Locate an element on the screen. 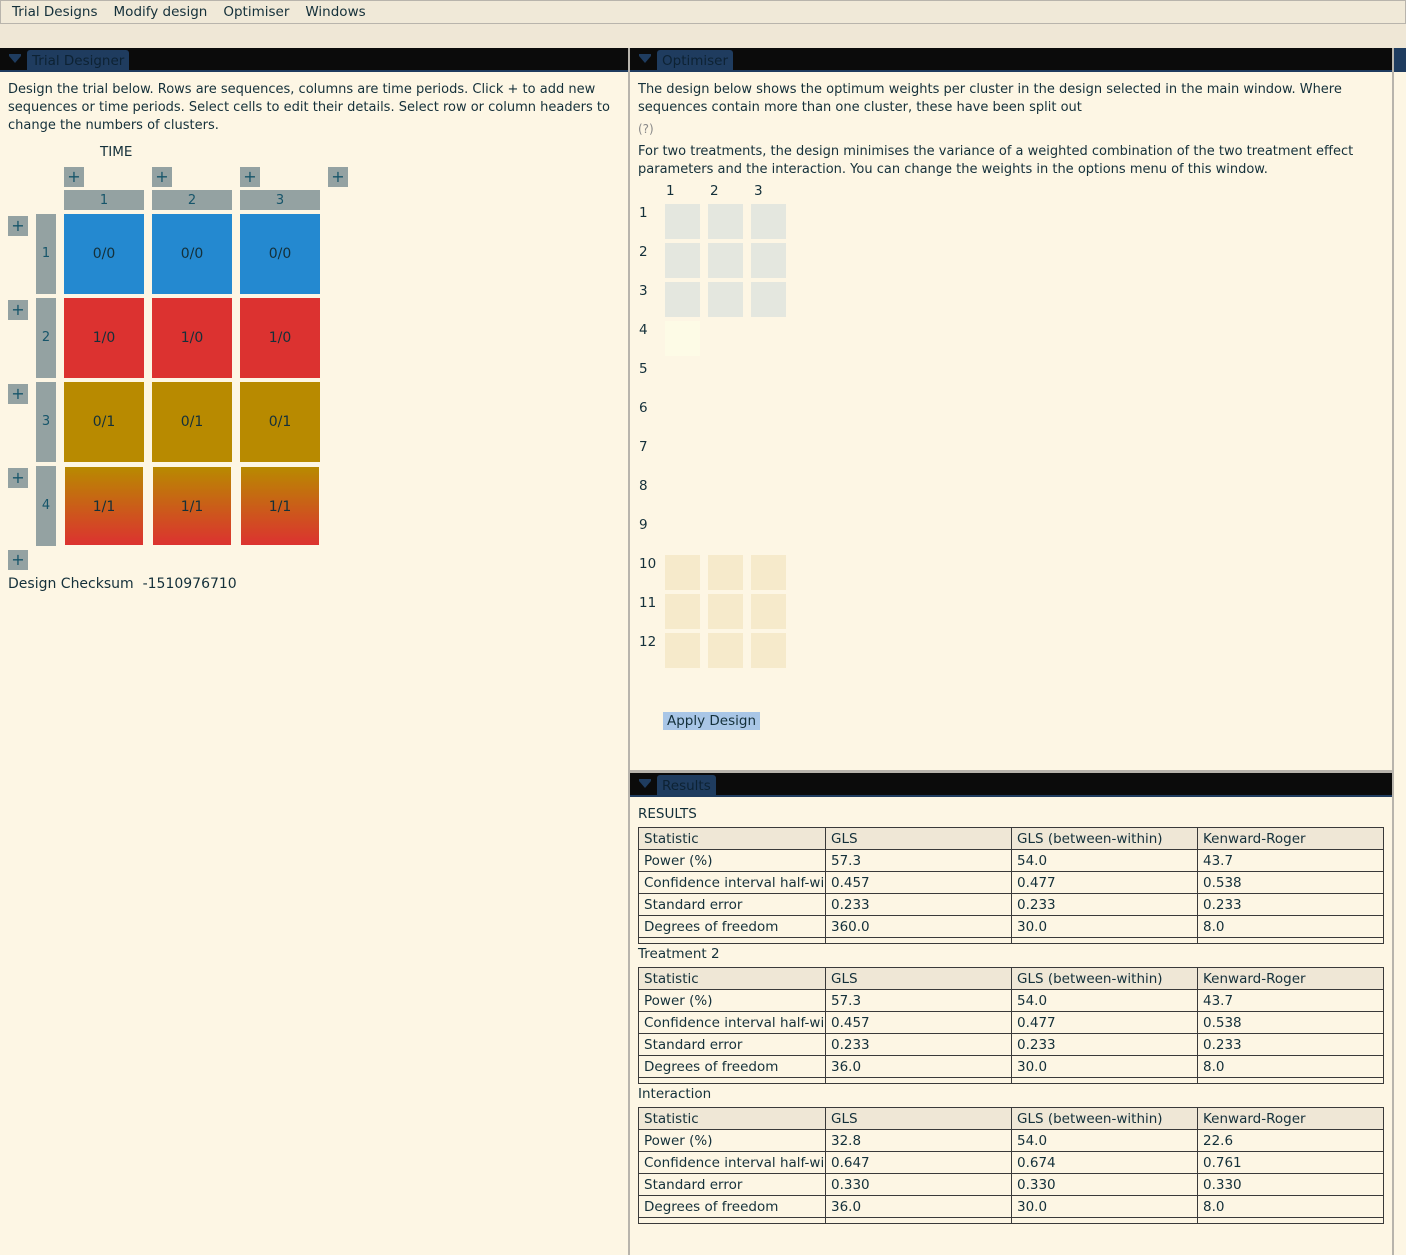  column-header: GLS is located at coordinates (918, 838).